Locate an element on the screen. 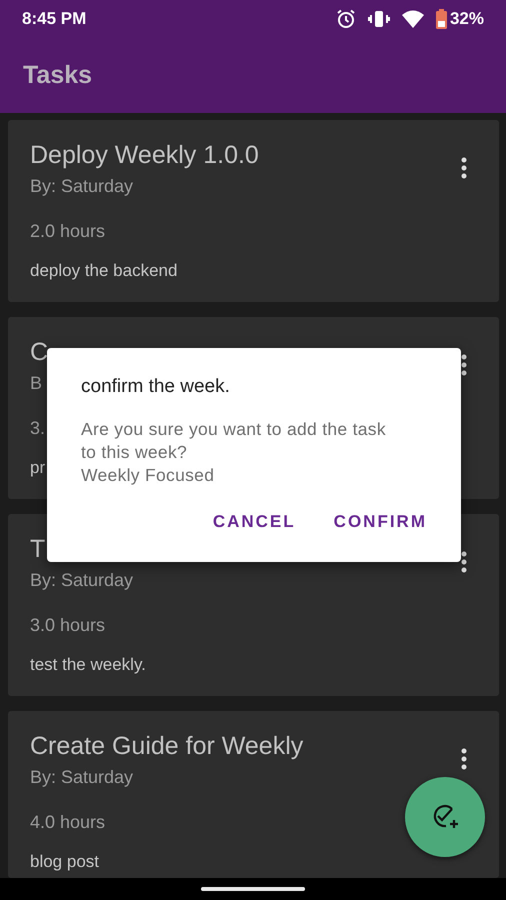 The image size is (506, 900). task-title: T is located at coordinates (38, 549).